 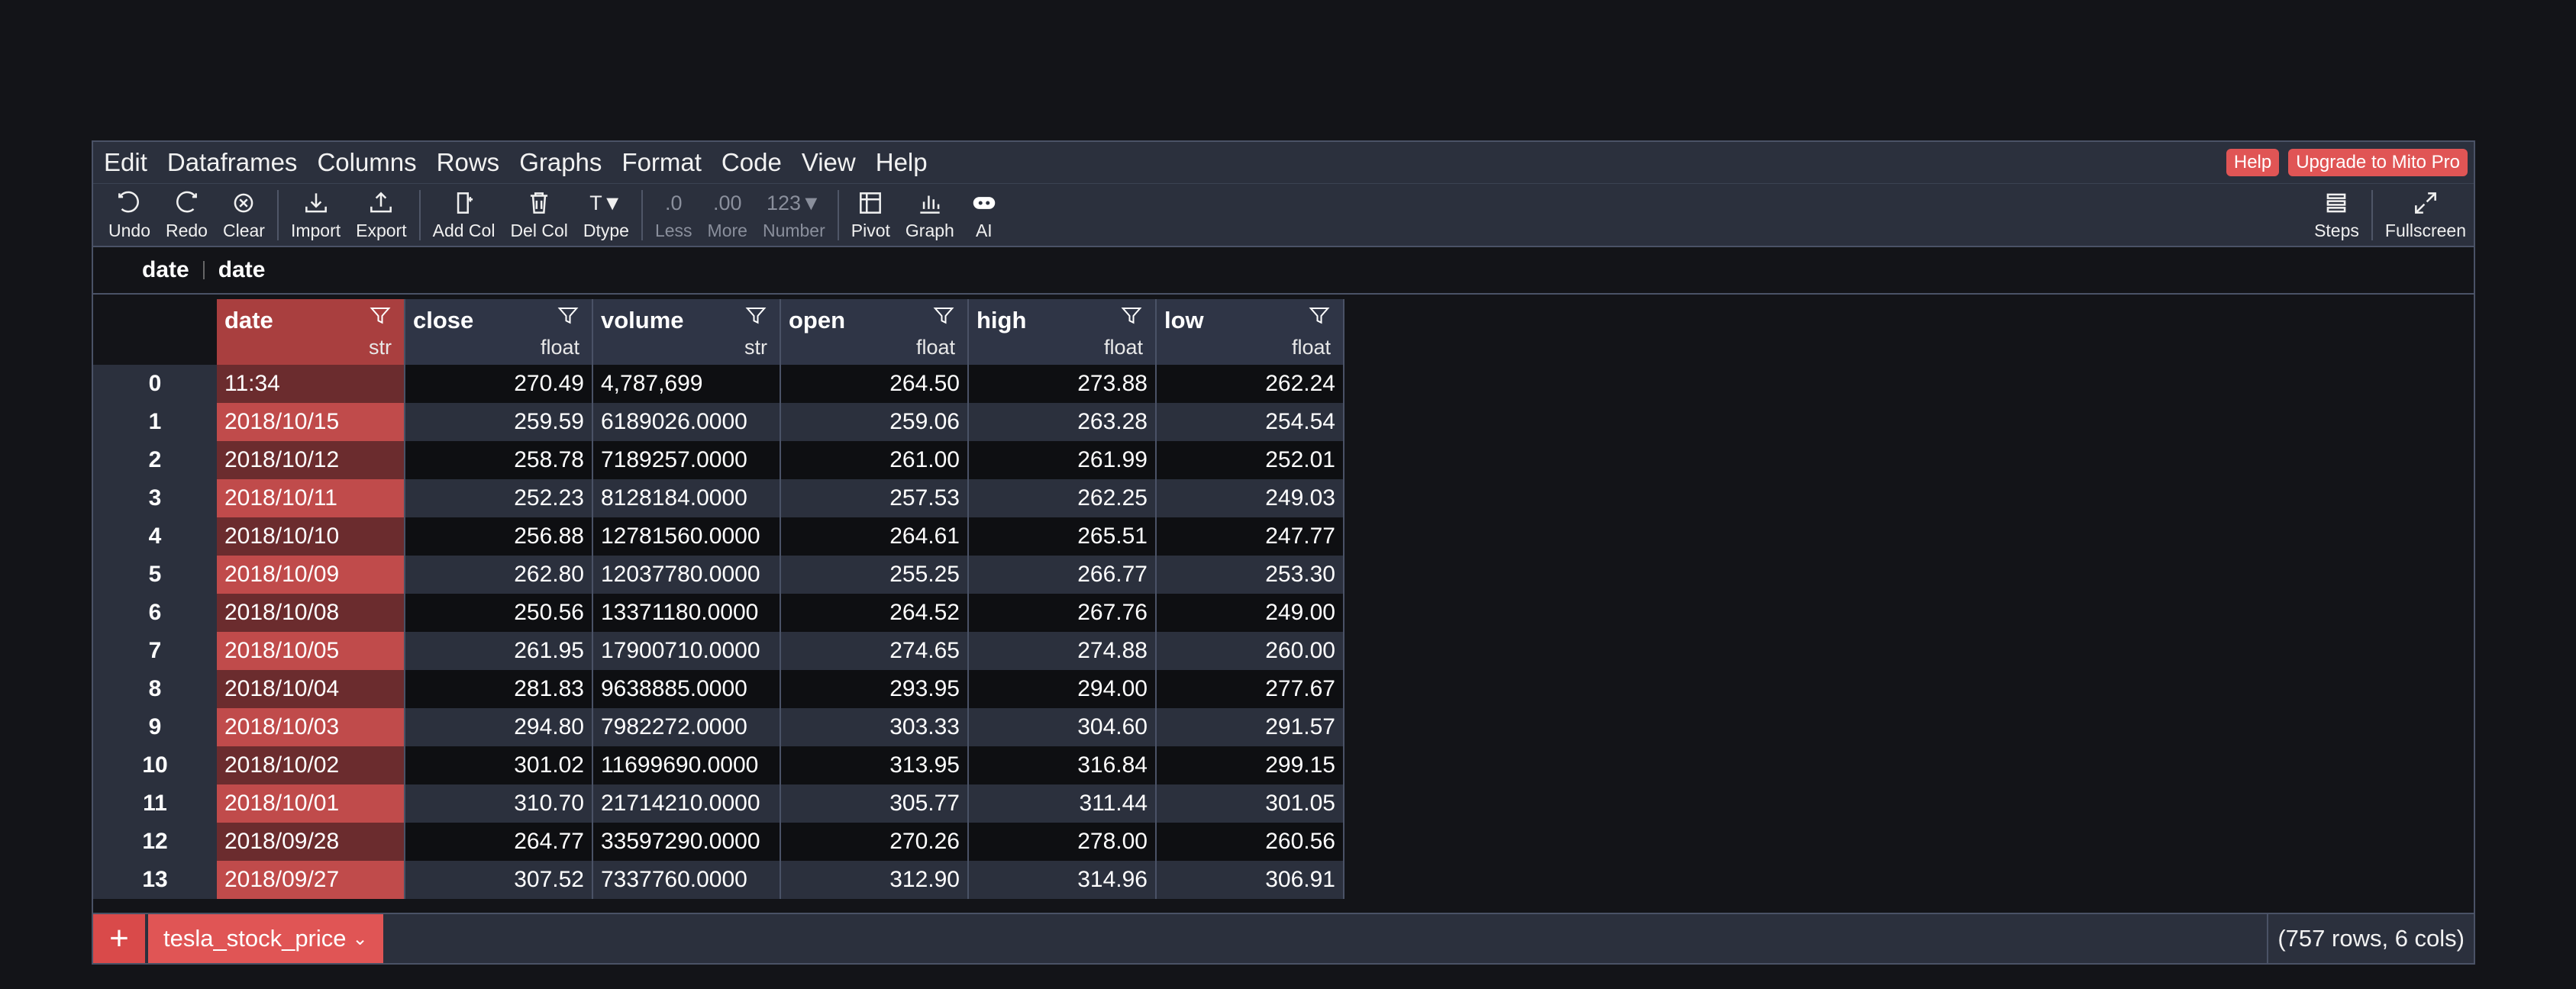 What do you see at coordinates (874, 651) in the screenshot?
I see `cell-open: 274.65` at bounding box center [874, 651].